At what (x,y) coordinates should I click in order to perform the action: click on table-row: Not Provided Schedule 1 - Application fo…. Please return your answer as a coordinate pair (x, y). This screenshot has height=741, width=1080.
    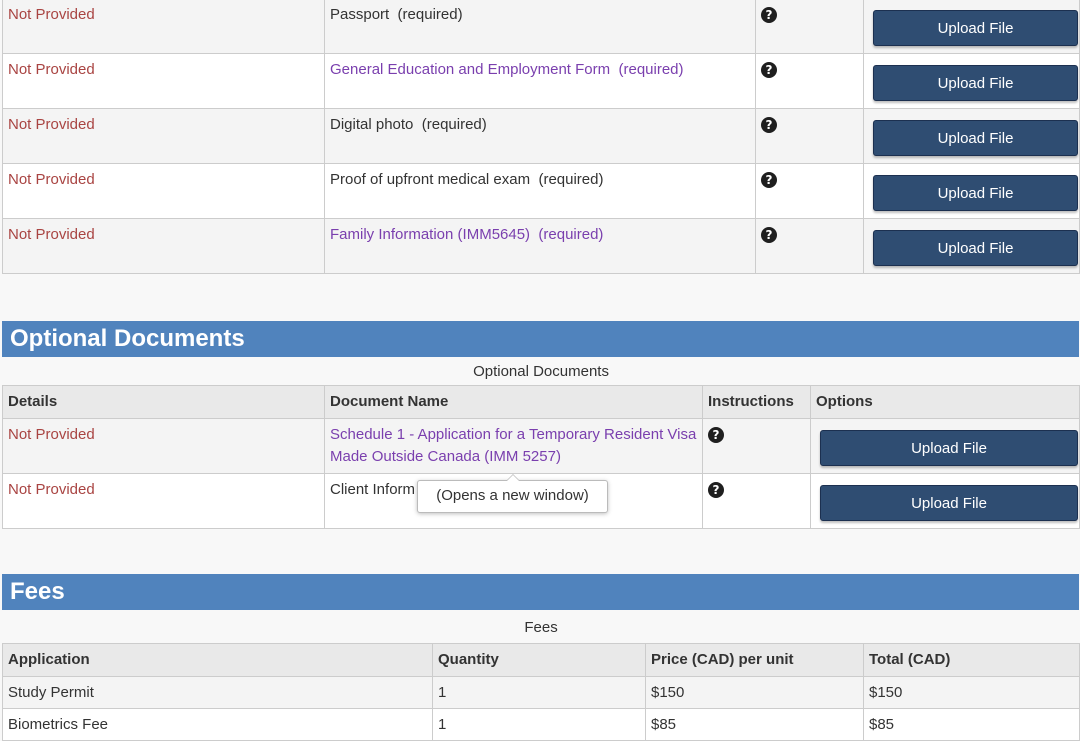
    Looking at the image, I should click on (541, 446).